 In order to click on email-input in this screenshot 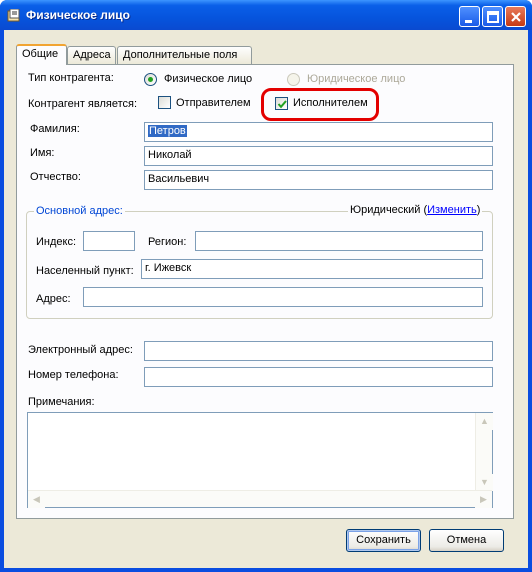, I will do `click(318, 351)`.